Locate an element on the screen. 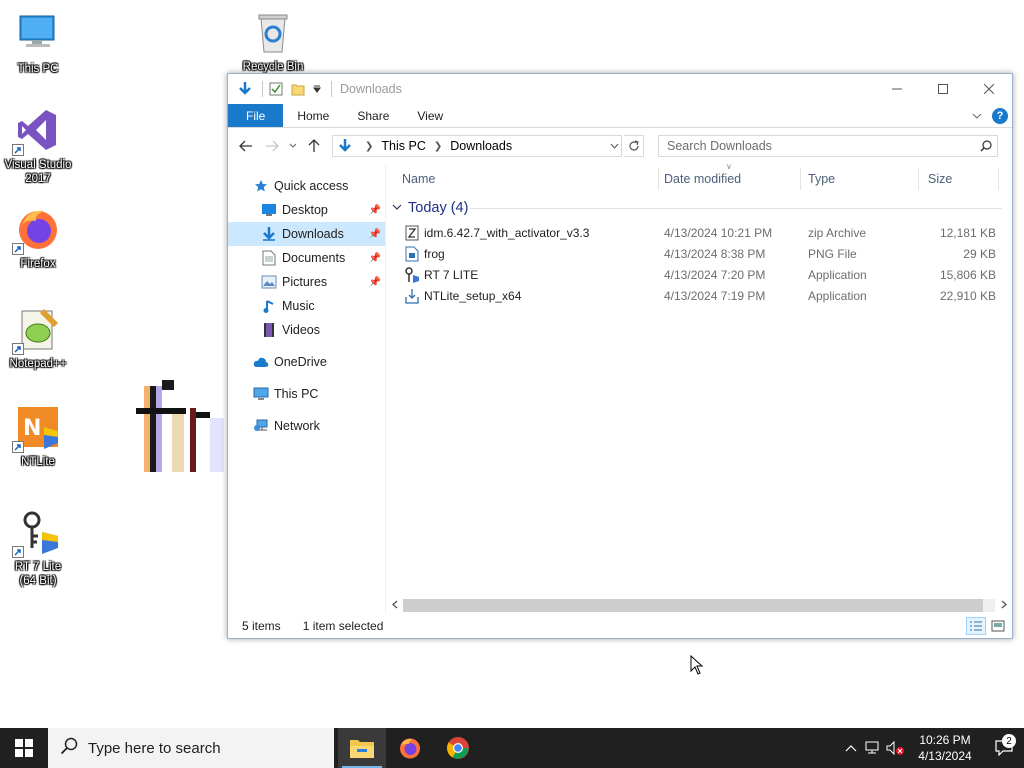 This screenshot has width=1024, height=768. details-view-button is located at coordinates (976, 626).